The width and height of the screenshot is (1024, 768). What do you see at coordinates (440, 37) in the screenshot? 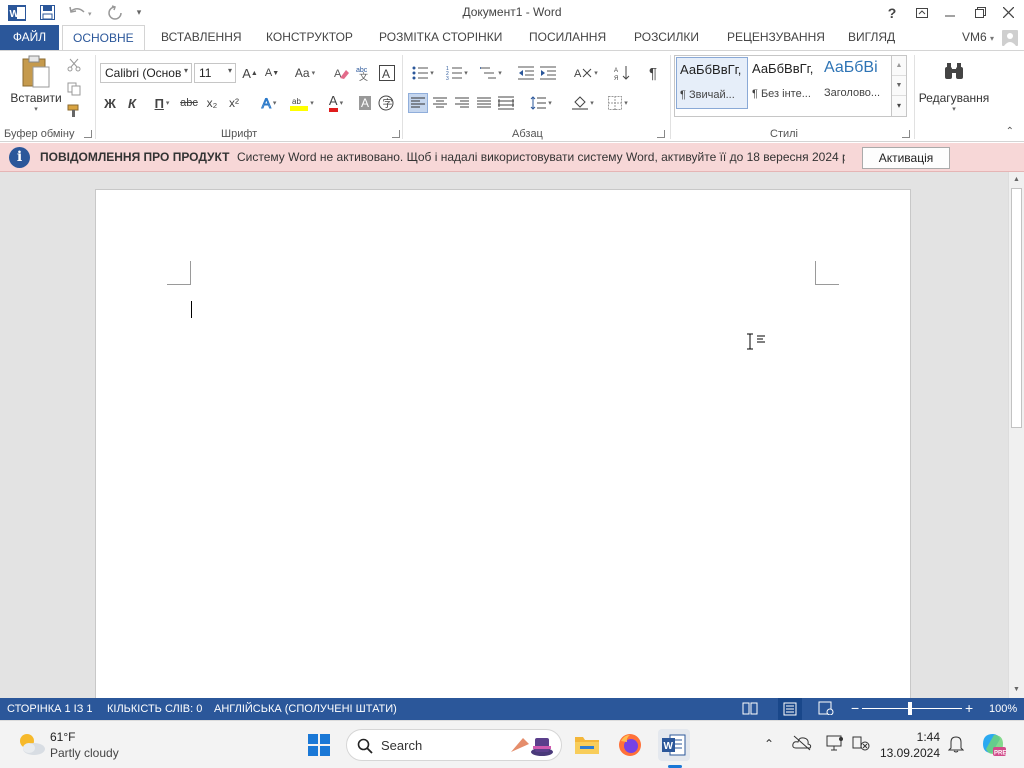
I see `tab-page-layout: РОЗМІТКА СТОРІНКИ` at bounding box center [440, 37].